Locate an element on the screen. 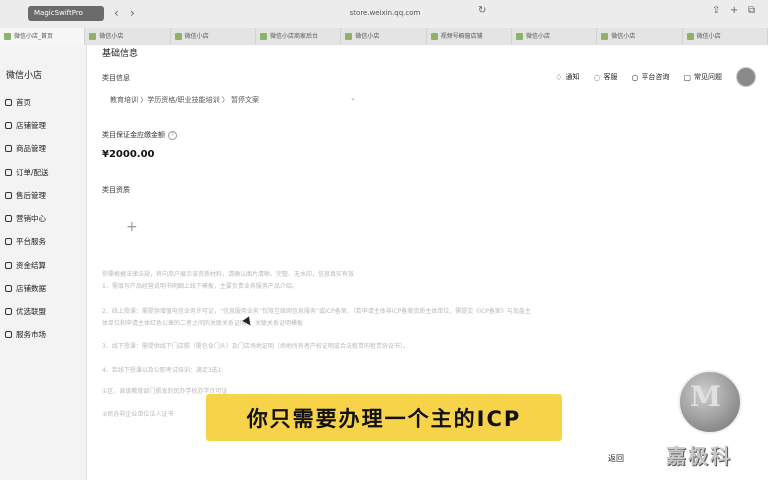  app-title: 微信小店 is located at coordinates (24, 76).